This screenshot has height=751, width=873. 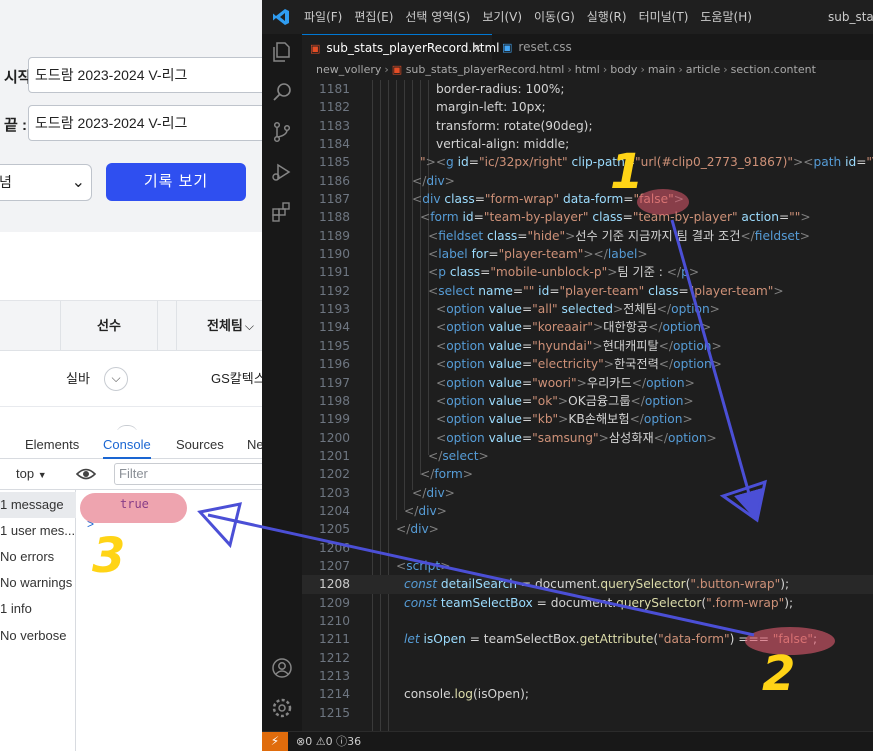 I want to click on code-line: 1201 </select>, so click(x=587, y=456).